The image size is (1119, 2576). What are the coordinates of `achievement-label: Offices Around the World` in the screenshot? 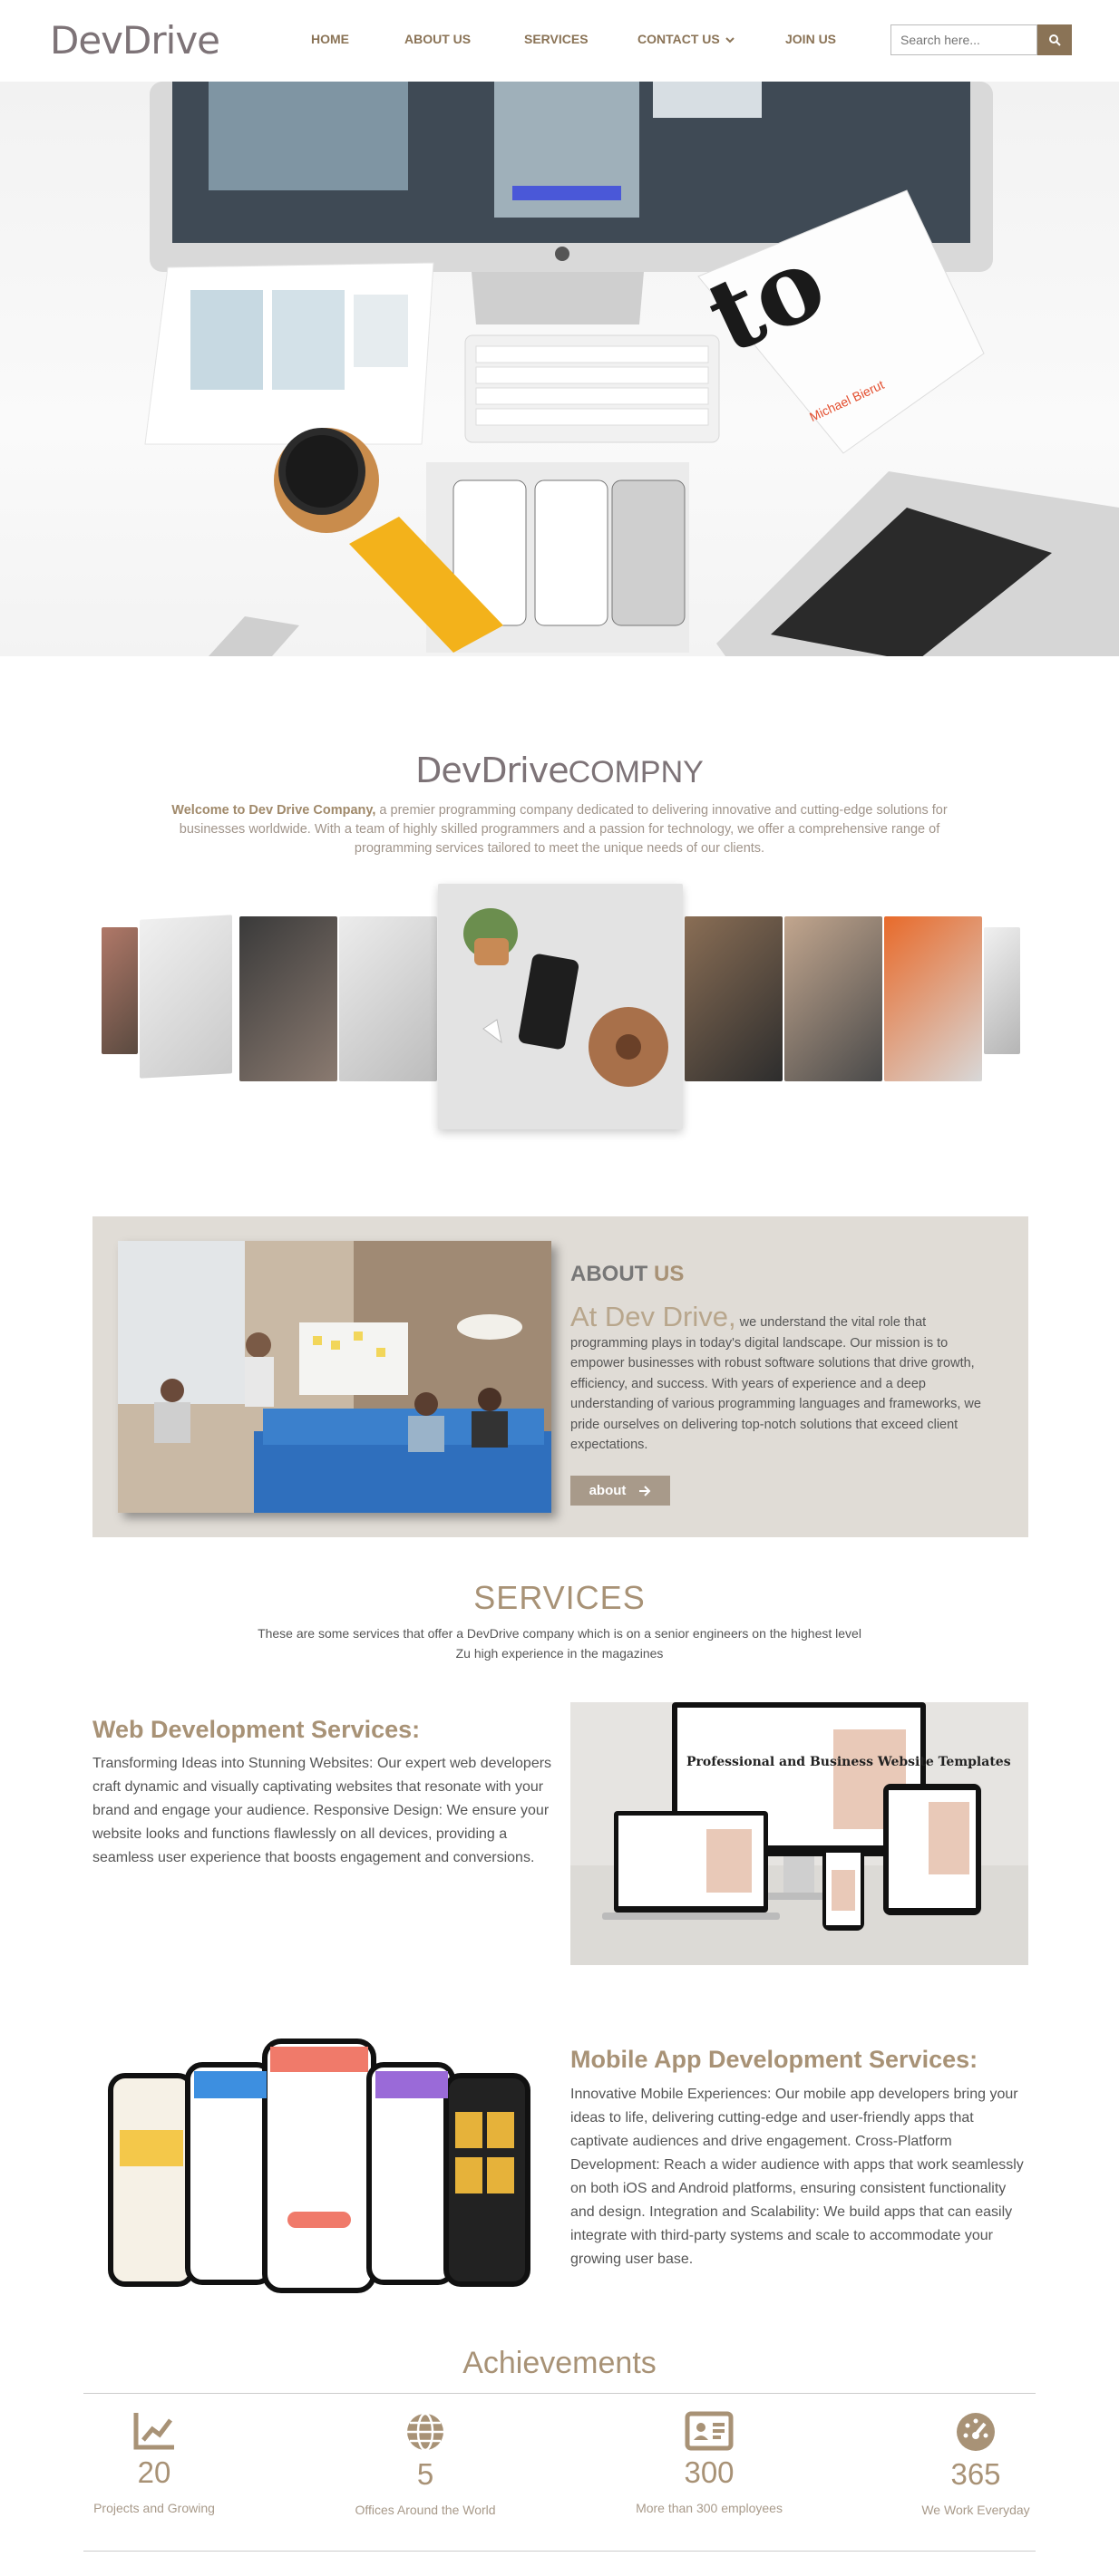 It's located at (425, 2510).